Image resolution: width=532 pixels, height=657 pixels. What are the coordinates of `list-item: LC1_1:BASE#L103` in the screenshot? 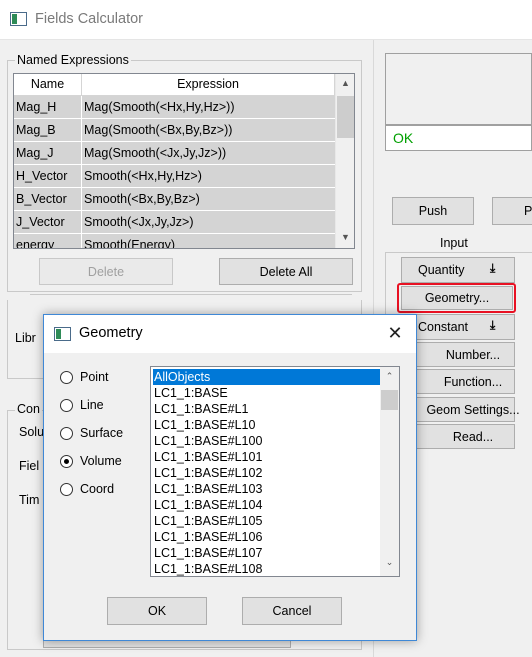 It's located at (266, 489).